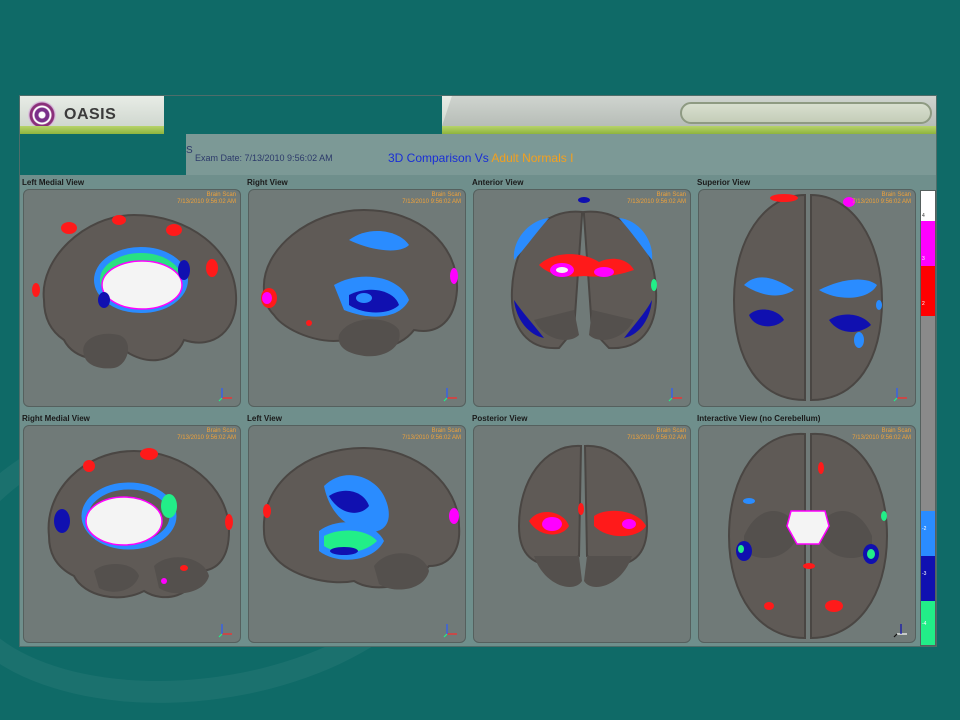 Image resolution: width=960 pixels, height=720 pixels. I want to click on exam-date: Exam Date: 7/13/2010 9:56:02 AM, so click(264, 158).